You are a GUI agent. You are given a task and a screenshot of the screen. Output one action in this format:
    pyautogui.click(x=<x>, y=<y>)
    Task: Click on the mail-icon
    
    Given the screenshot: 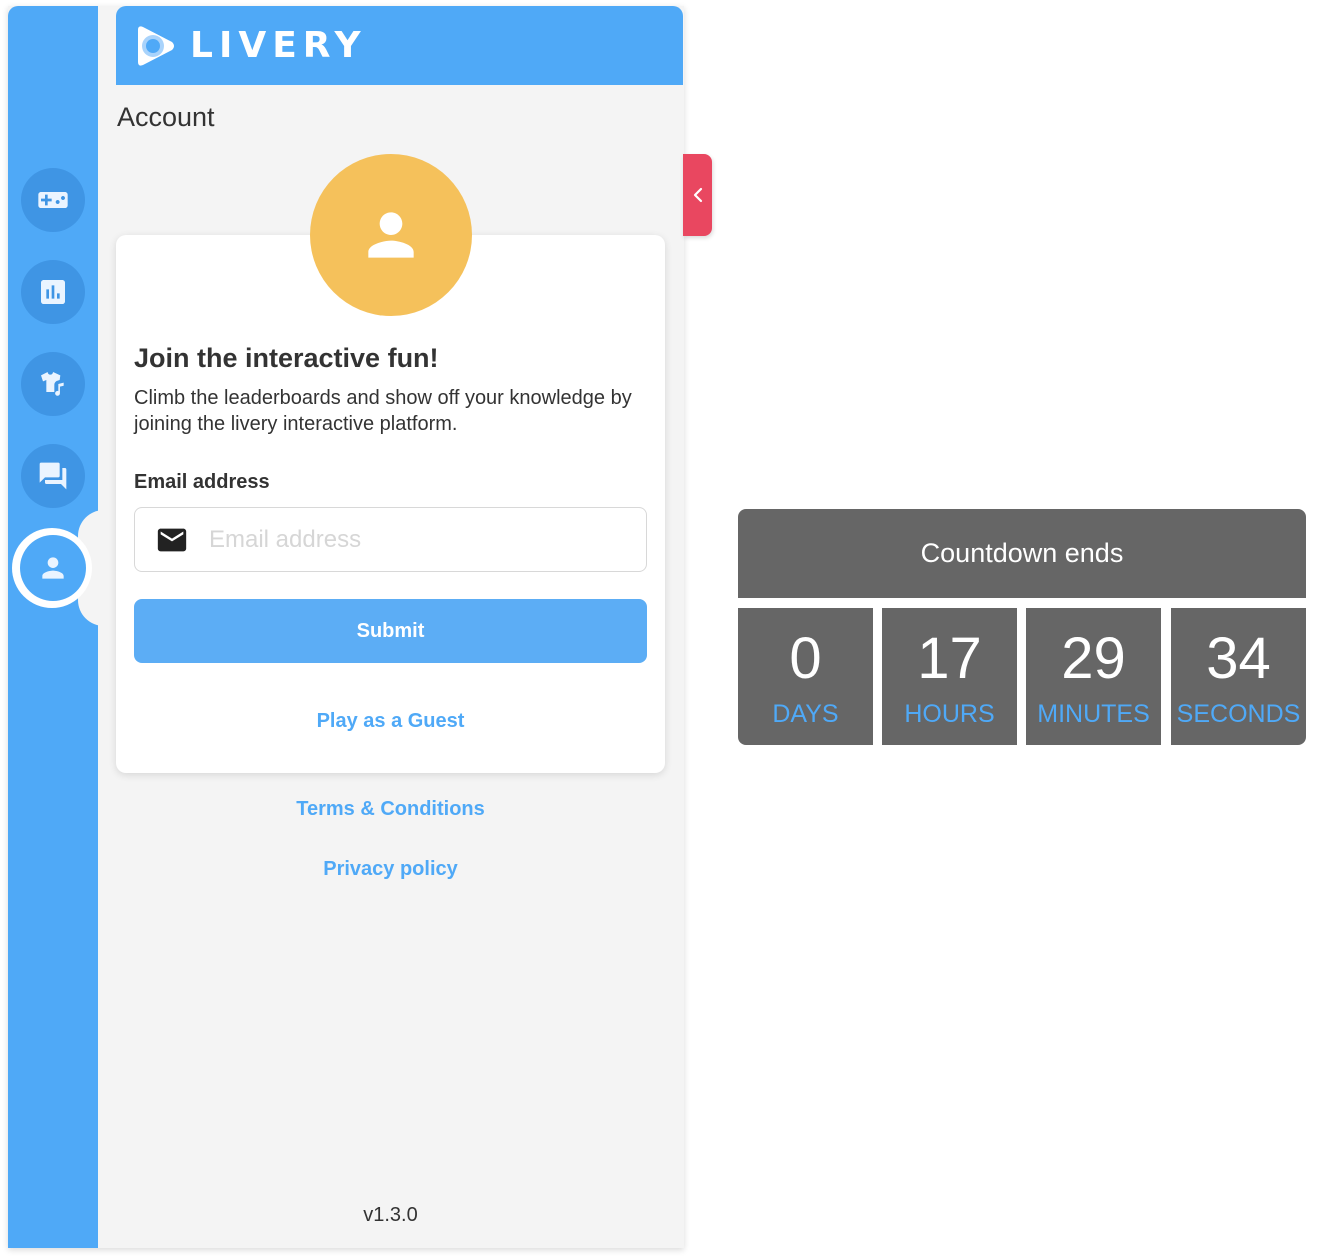 What is the action you would take?
    pyautogui.click(x=172, y=539)
    